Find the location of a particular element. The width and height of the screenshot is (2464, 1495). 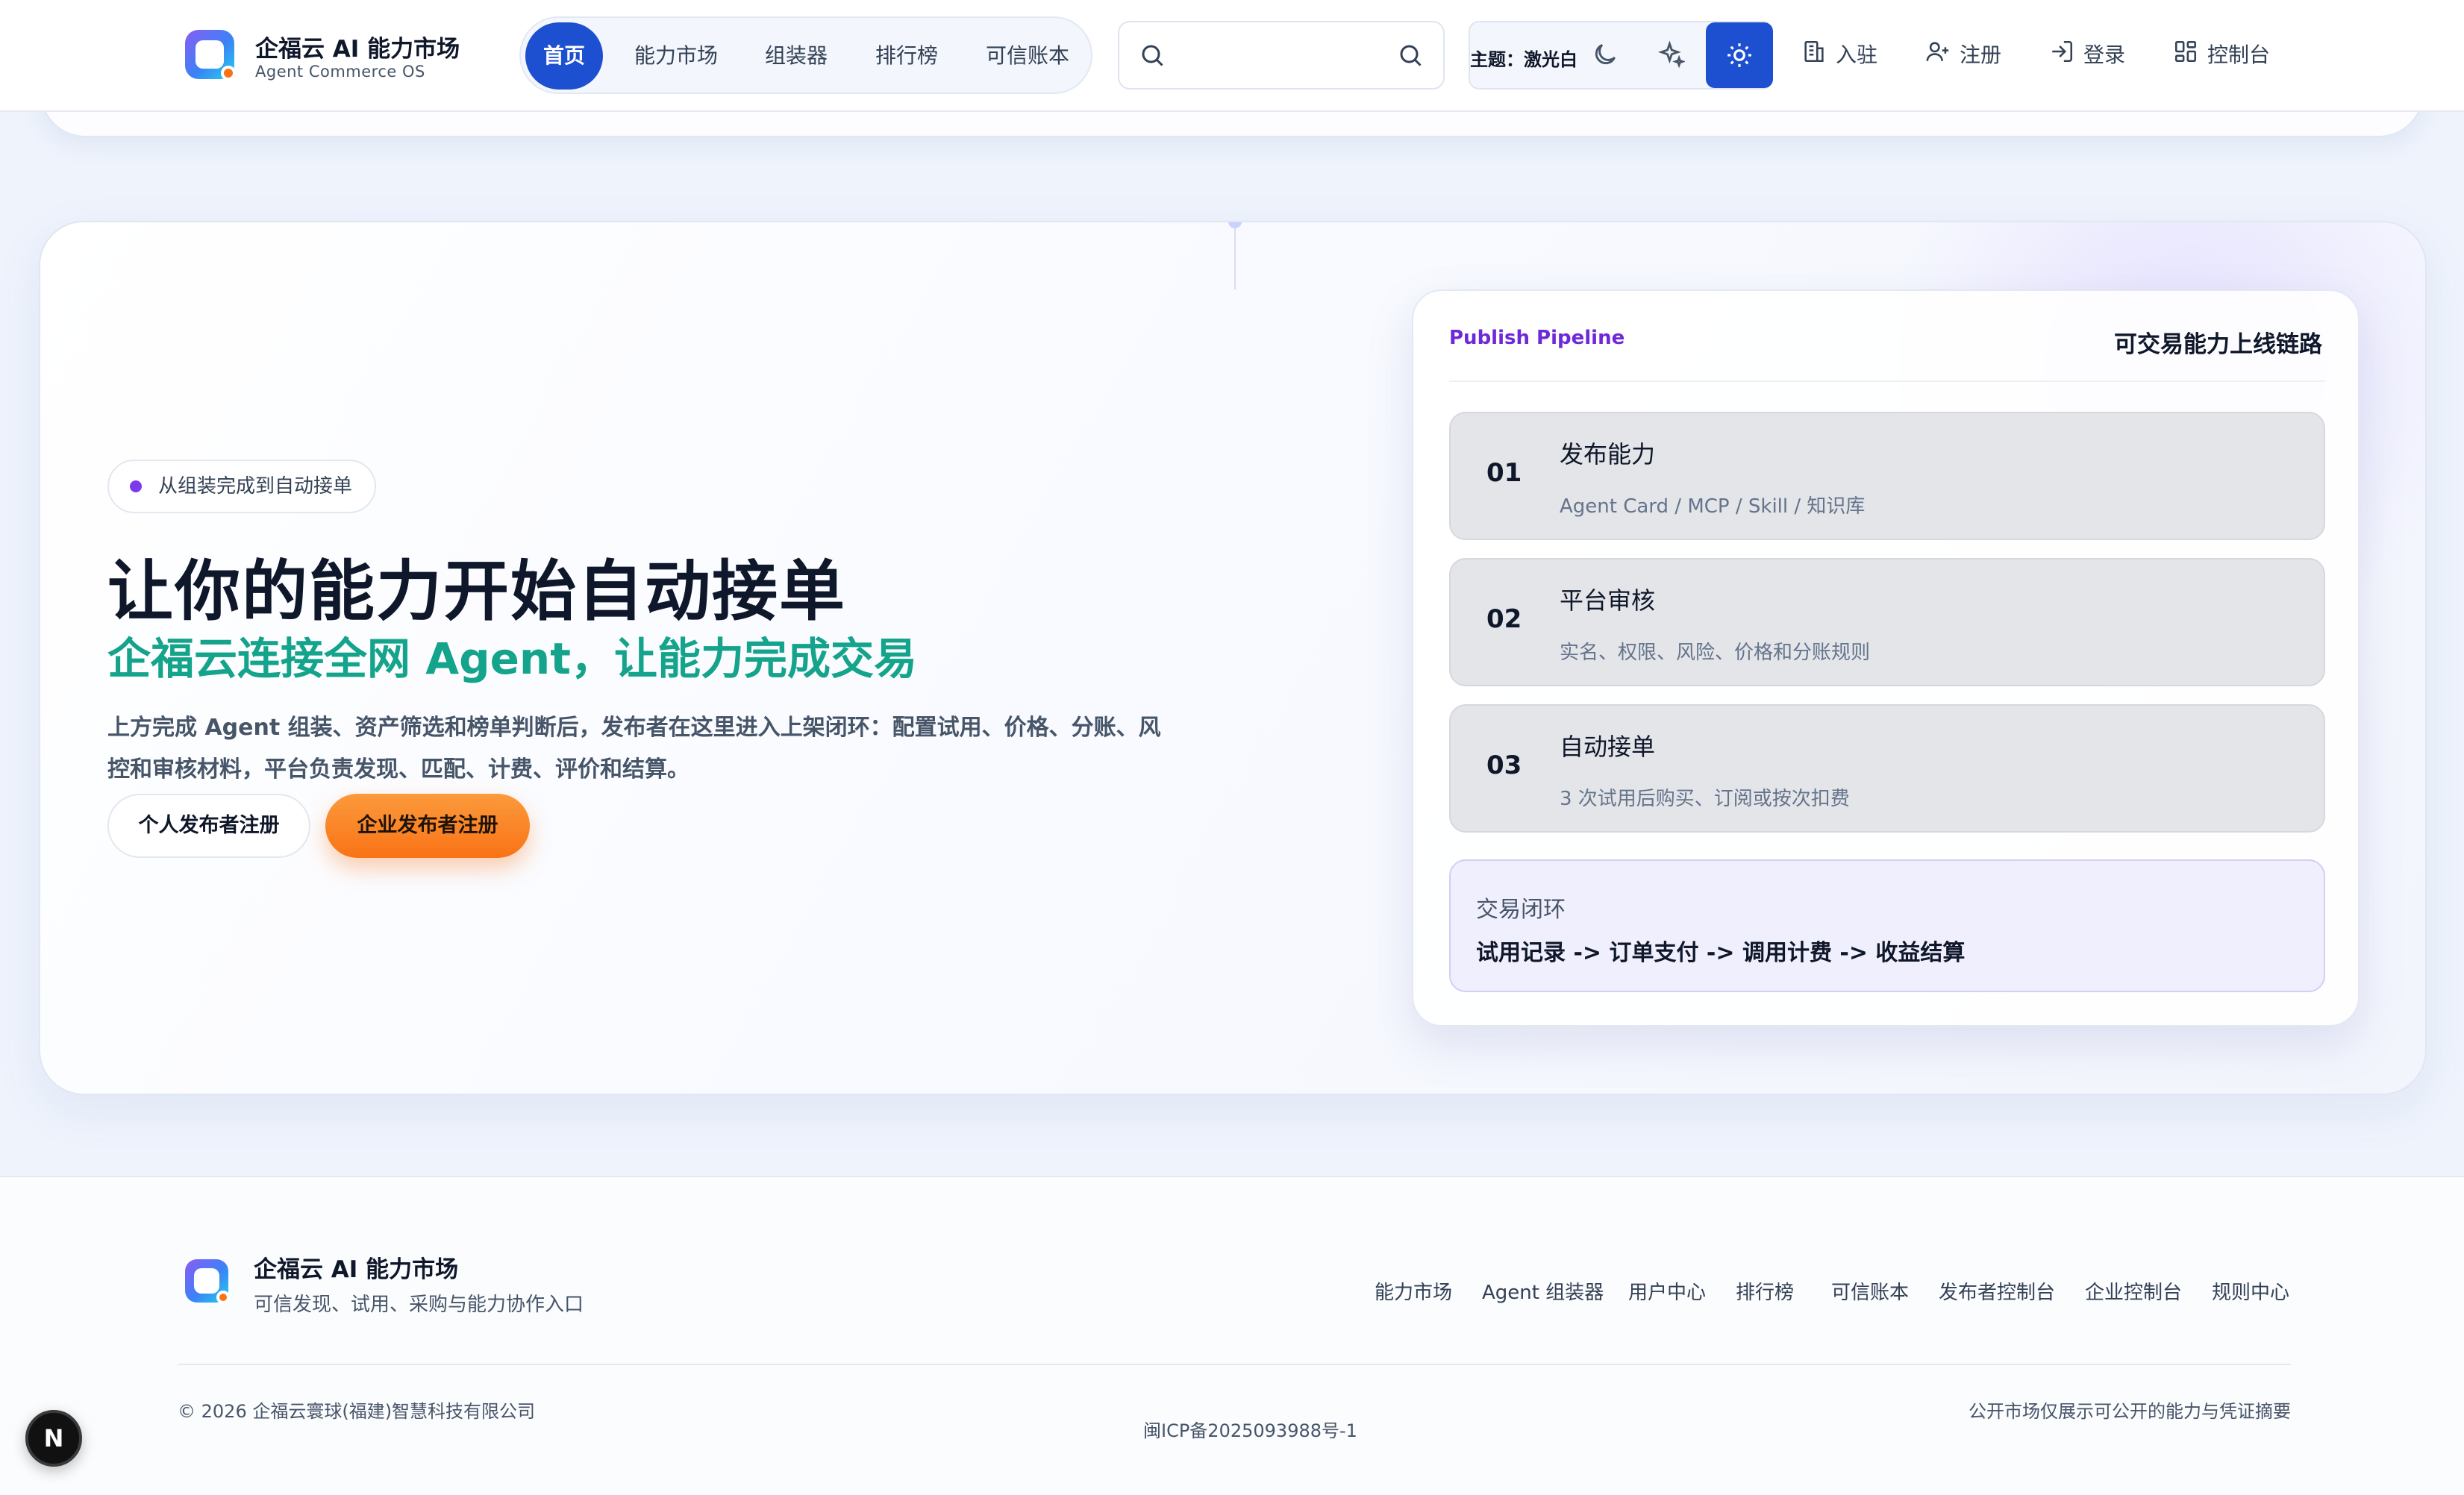

step-title: 平台审核 is located at coordinates (1608, 600).